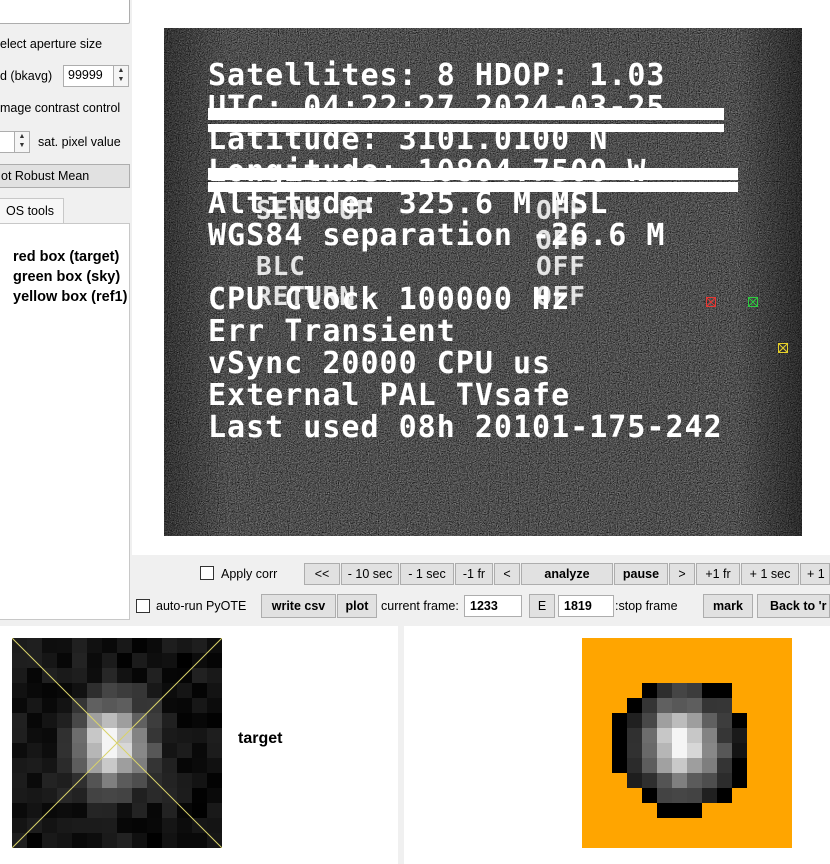 The height and width of the screenshot is (864, 830). Describe the element at coordinates (728, 606) in the screenshot. I see `mark-button: mark` at that location.